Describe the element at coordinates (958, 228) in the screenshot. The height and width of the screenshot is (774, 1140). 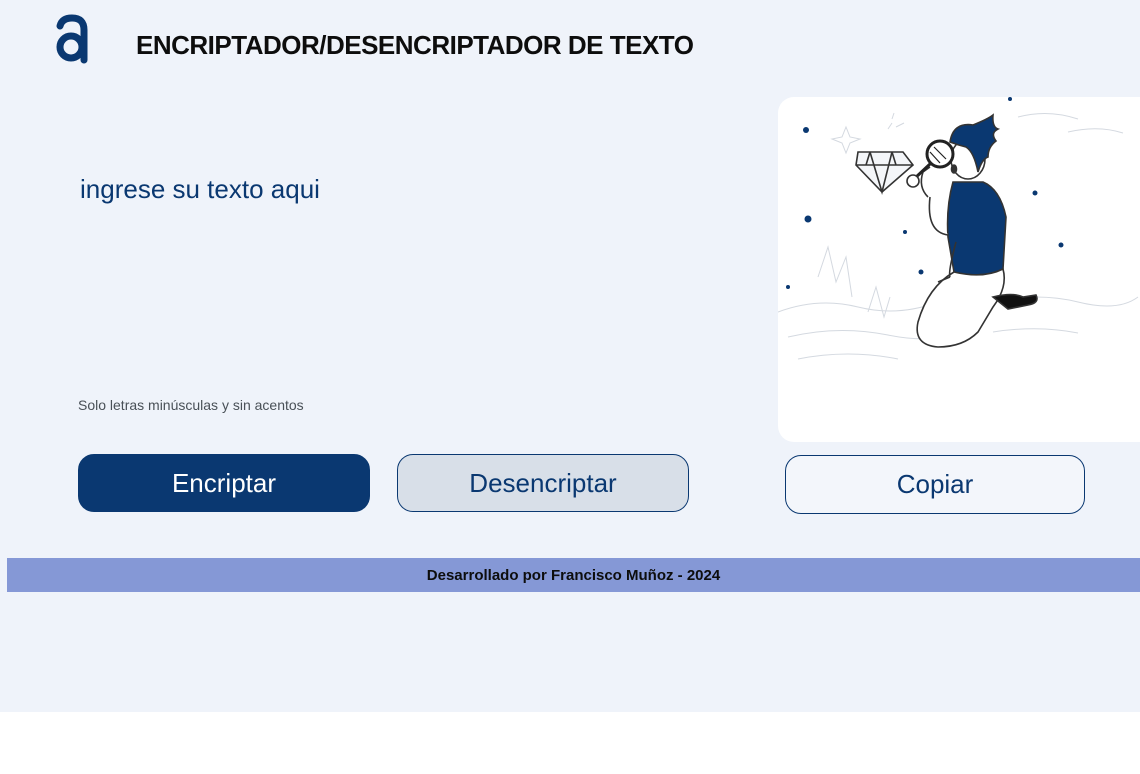
I see `person-with-magnifier-illustration` at that location.